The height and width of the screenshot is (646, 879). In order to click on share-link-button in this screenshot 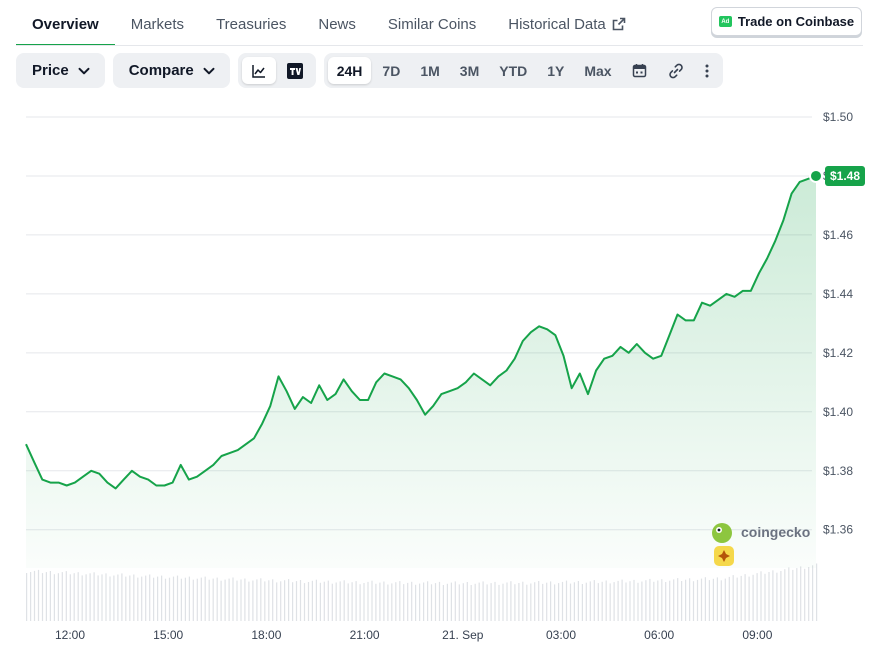, I will do `click(676, 70)`.